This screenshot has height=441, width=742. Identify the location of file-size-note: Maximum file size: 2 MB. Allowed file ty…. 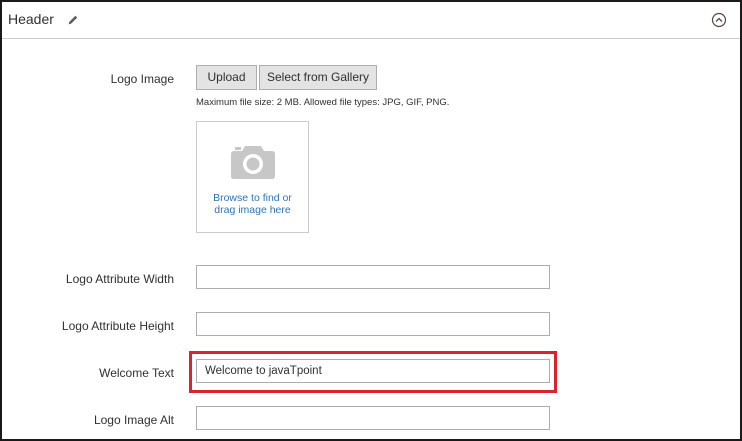
(323, 102).